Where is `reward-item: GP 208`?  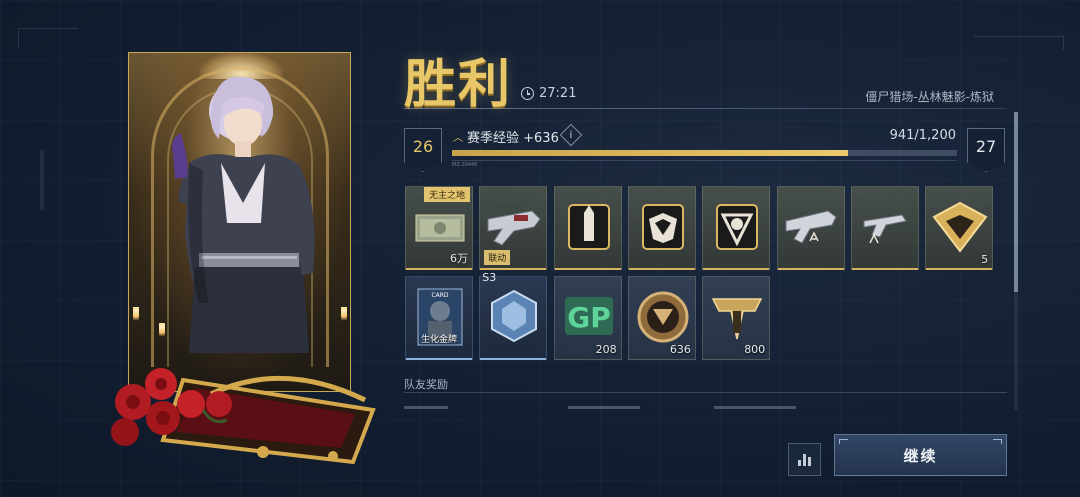
reward-item: GP 208 is located at coordinates (587, 318).